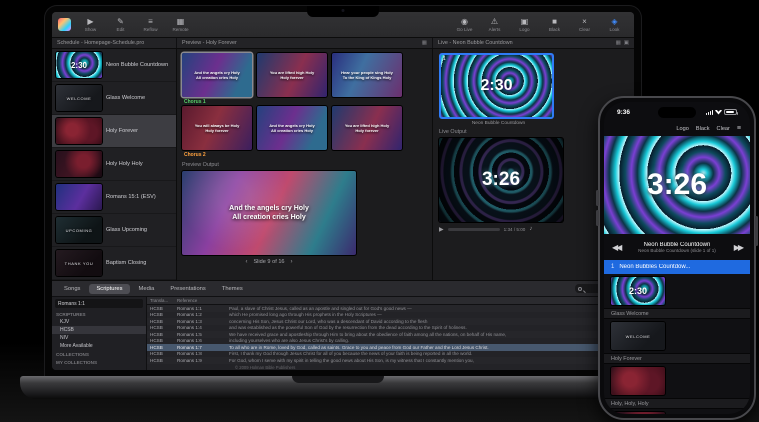 This screenshot has height=422, width=759. What do you see at coordinates (114, 43) in the screenshot?
I see `schedule-panel-title: Schedule - Homepage-Schedule.pro` at bounding box center [114, 43].